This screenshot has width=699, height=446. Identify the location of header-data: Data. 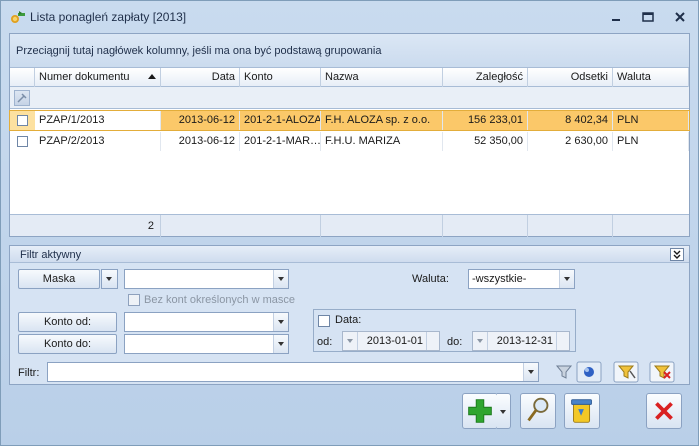
(200, 77).